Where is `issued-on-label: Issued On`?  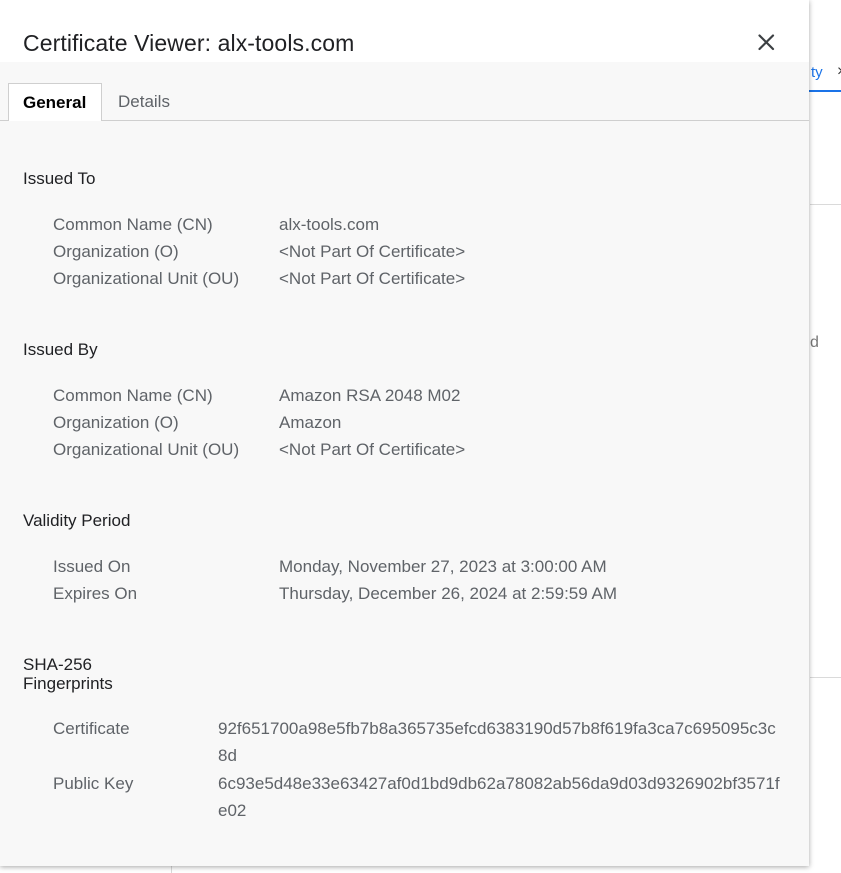 issued-on-label: Issued On is located at coordinates (92, 566).